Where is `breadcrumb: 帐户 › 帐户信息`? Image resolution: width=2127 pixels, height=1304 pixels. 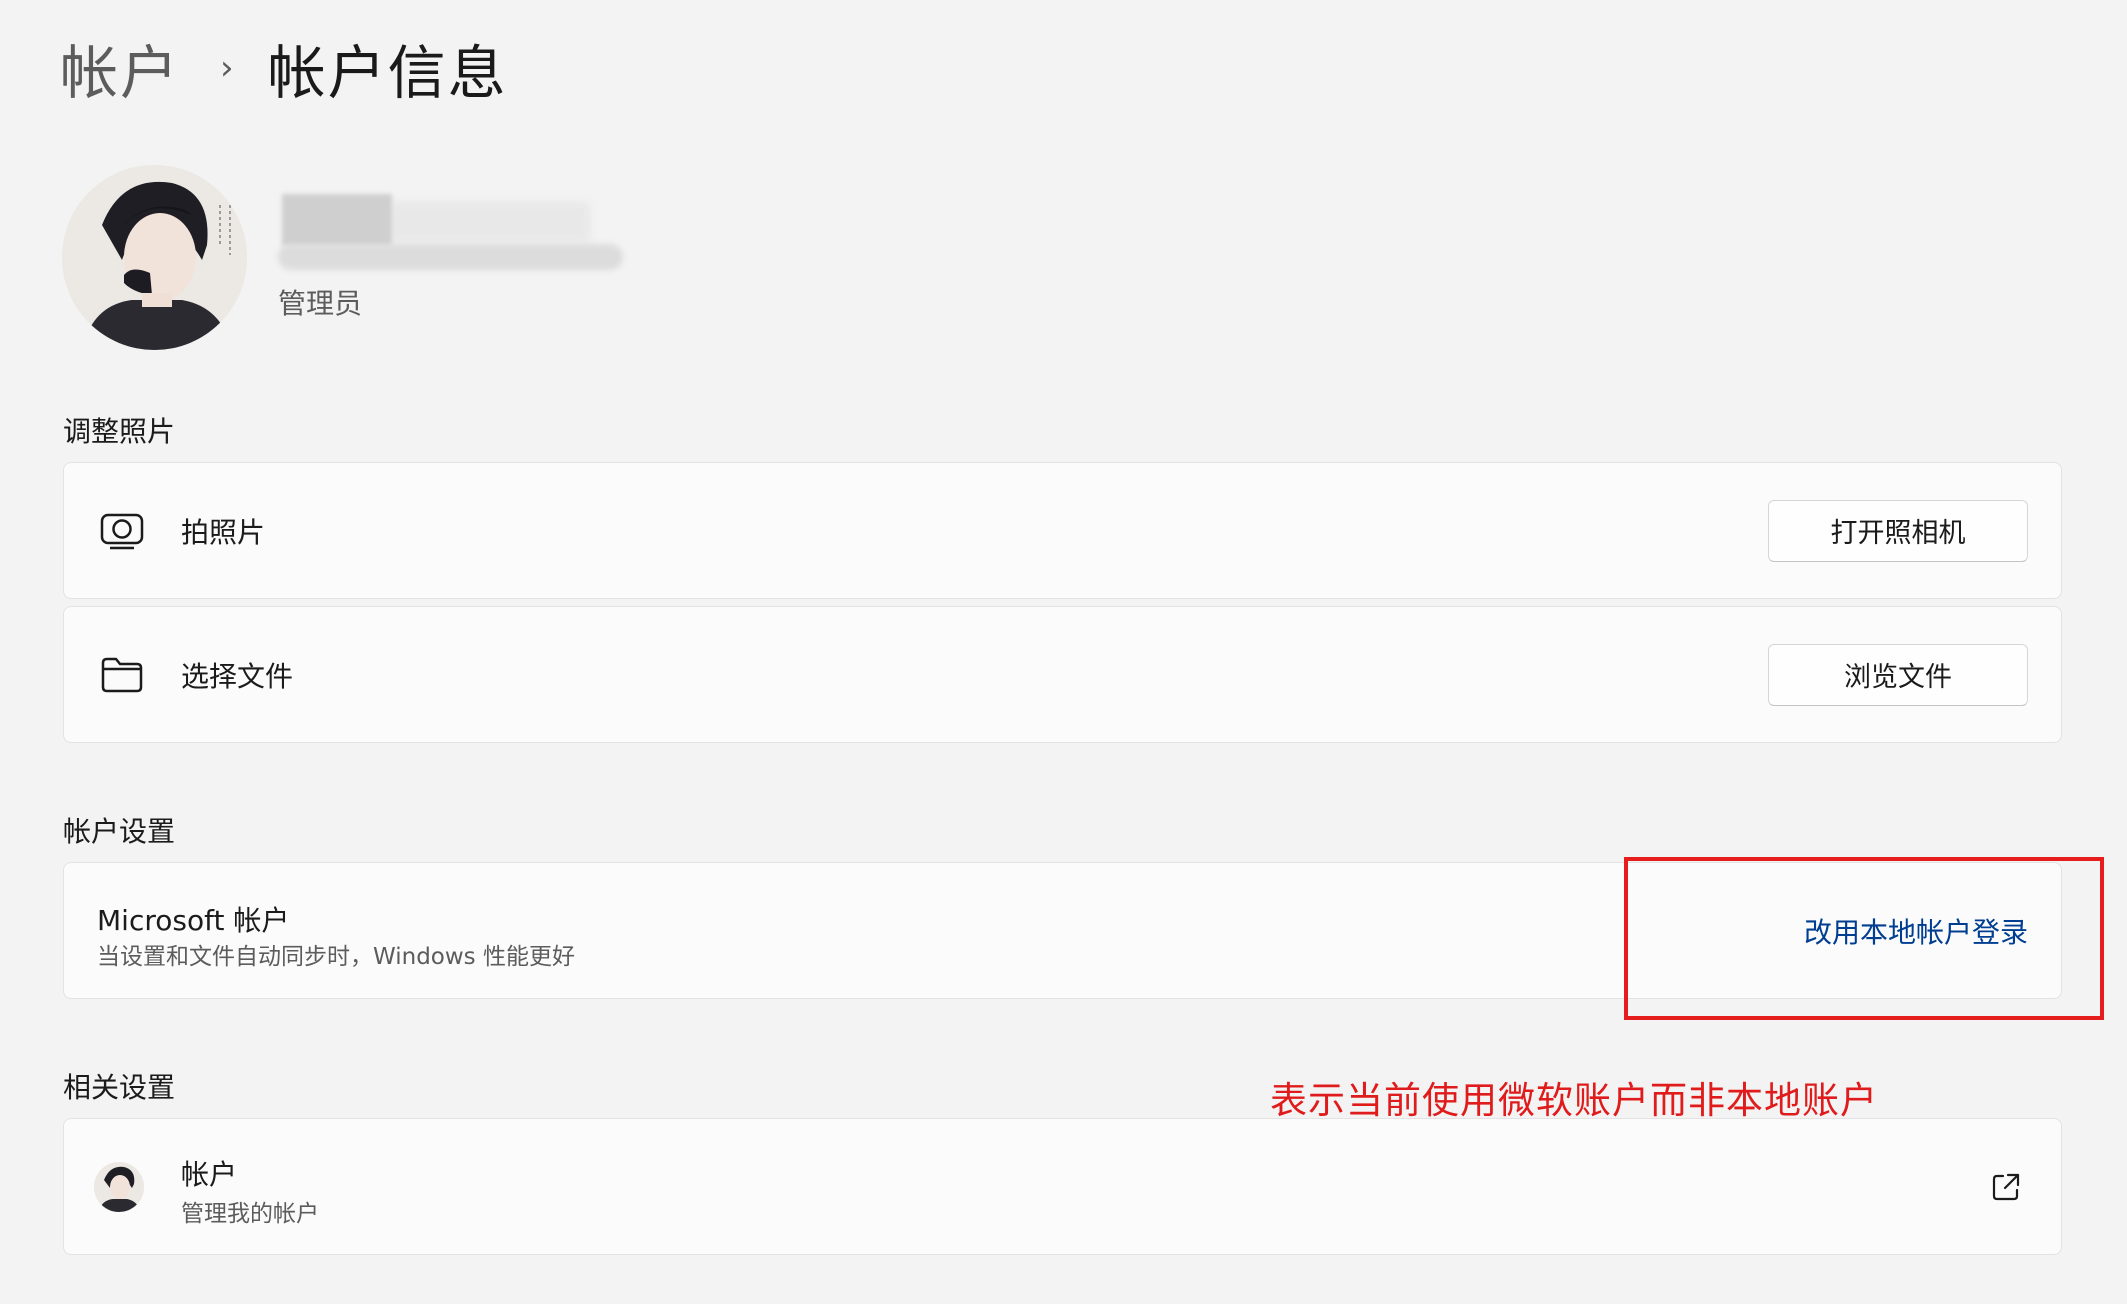
breadcrumb: 帐户 › 帐户信息 is located at coordinates (284, 68).